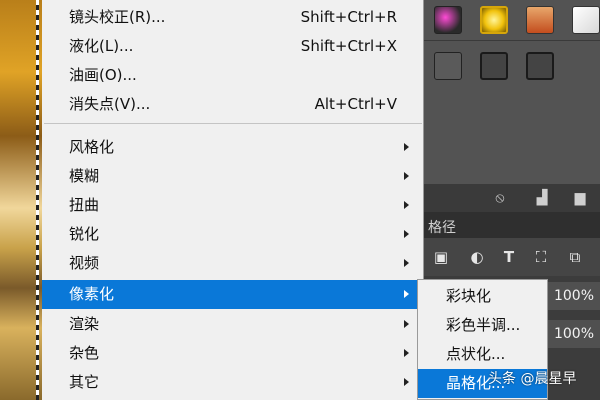 The width and height of the screenshot is (600, 400). Describe the element at coordinates (232, 46) in the screenshot. I see `menu-item-liquify: 液化(L)... Shift+Ctrl+X` at that location.